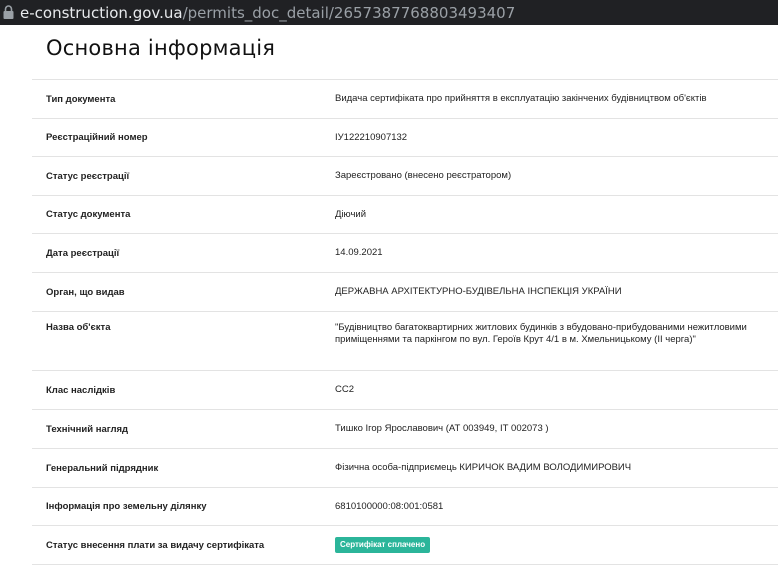 This screenshot has height=575, width=778. I want to click on row-value: 6810100000:08:001:0581, so click(389, 506).